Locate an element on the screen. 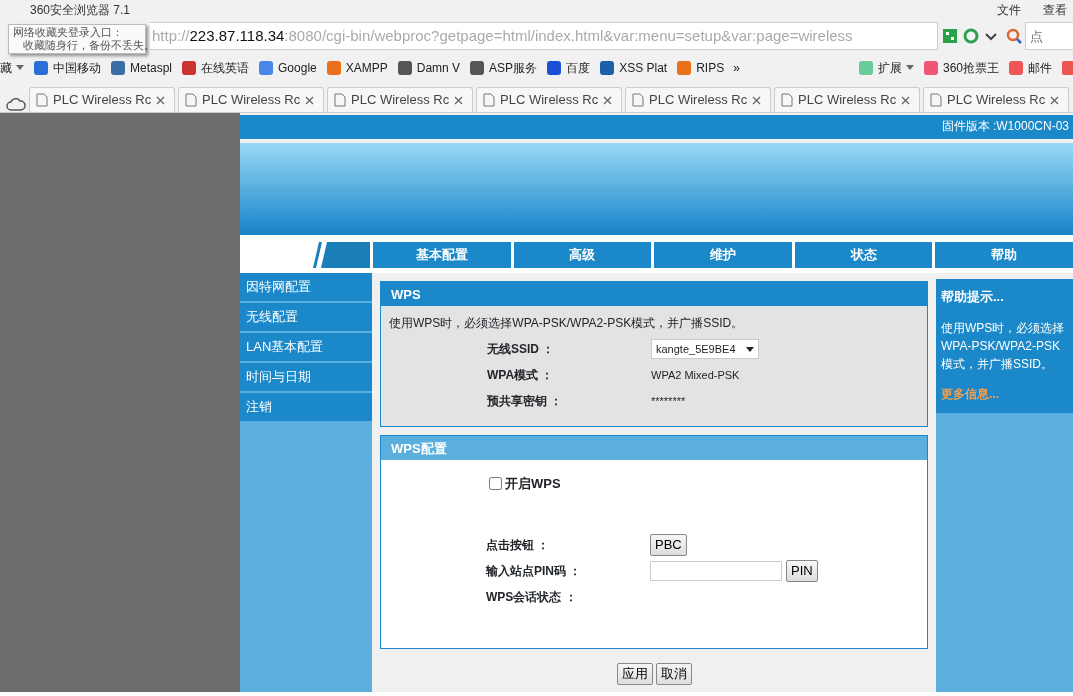  checkbox-label: 开启WPS is located at coordinates (533, 484).